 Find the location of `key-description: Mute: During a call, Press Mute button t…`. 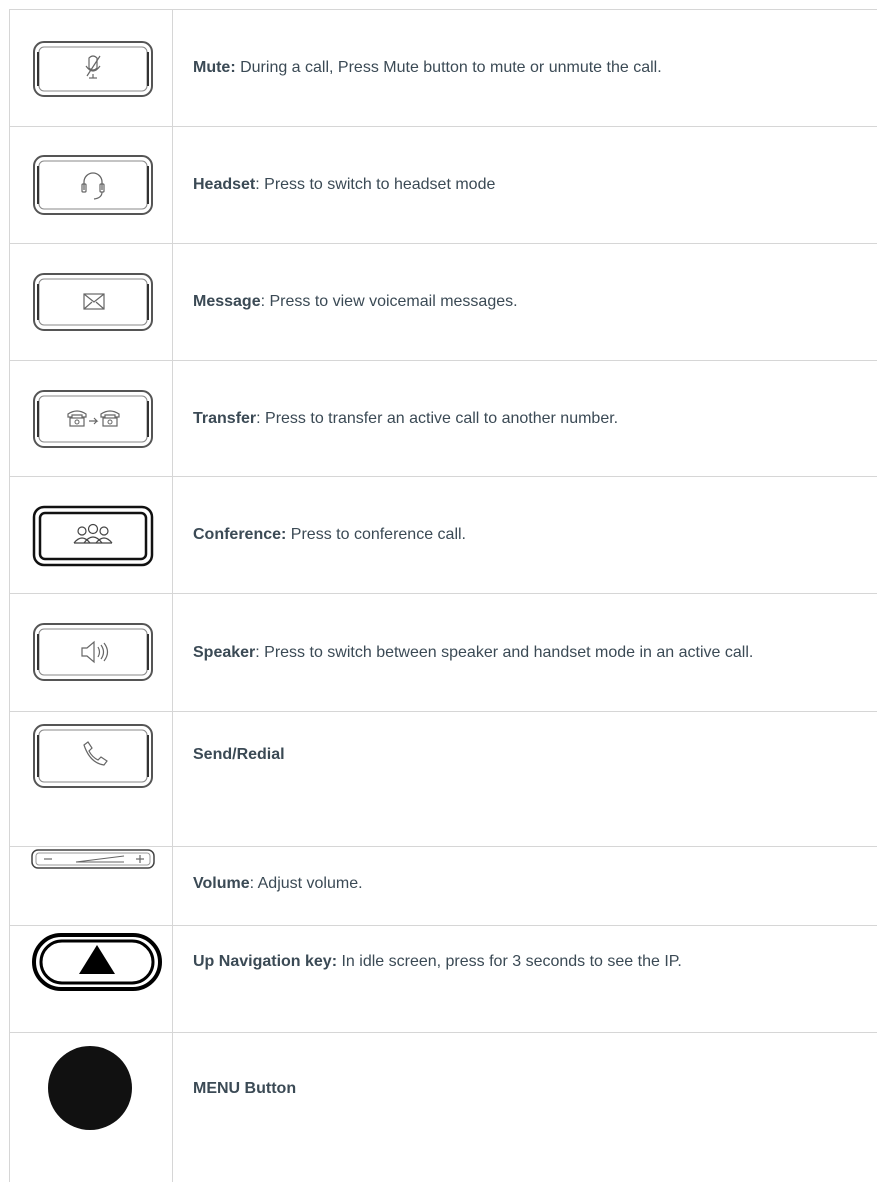

key-description: Mute: During a call, Press Mute button t… is located at coordinates (525, 68).